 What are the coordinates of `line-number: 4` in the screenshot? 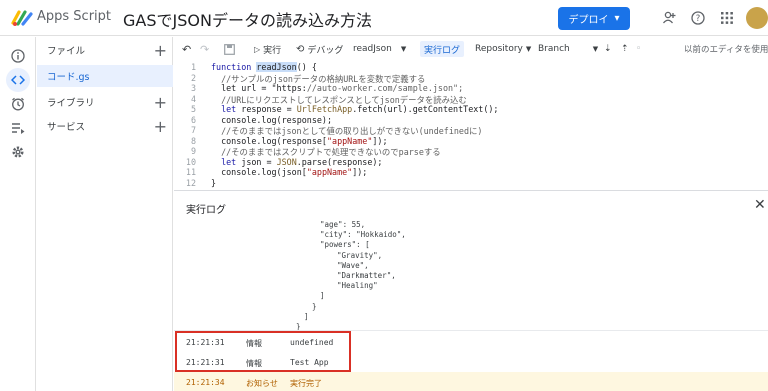 It's located at (193, 98).